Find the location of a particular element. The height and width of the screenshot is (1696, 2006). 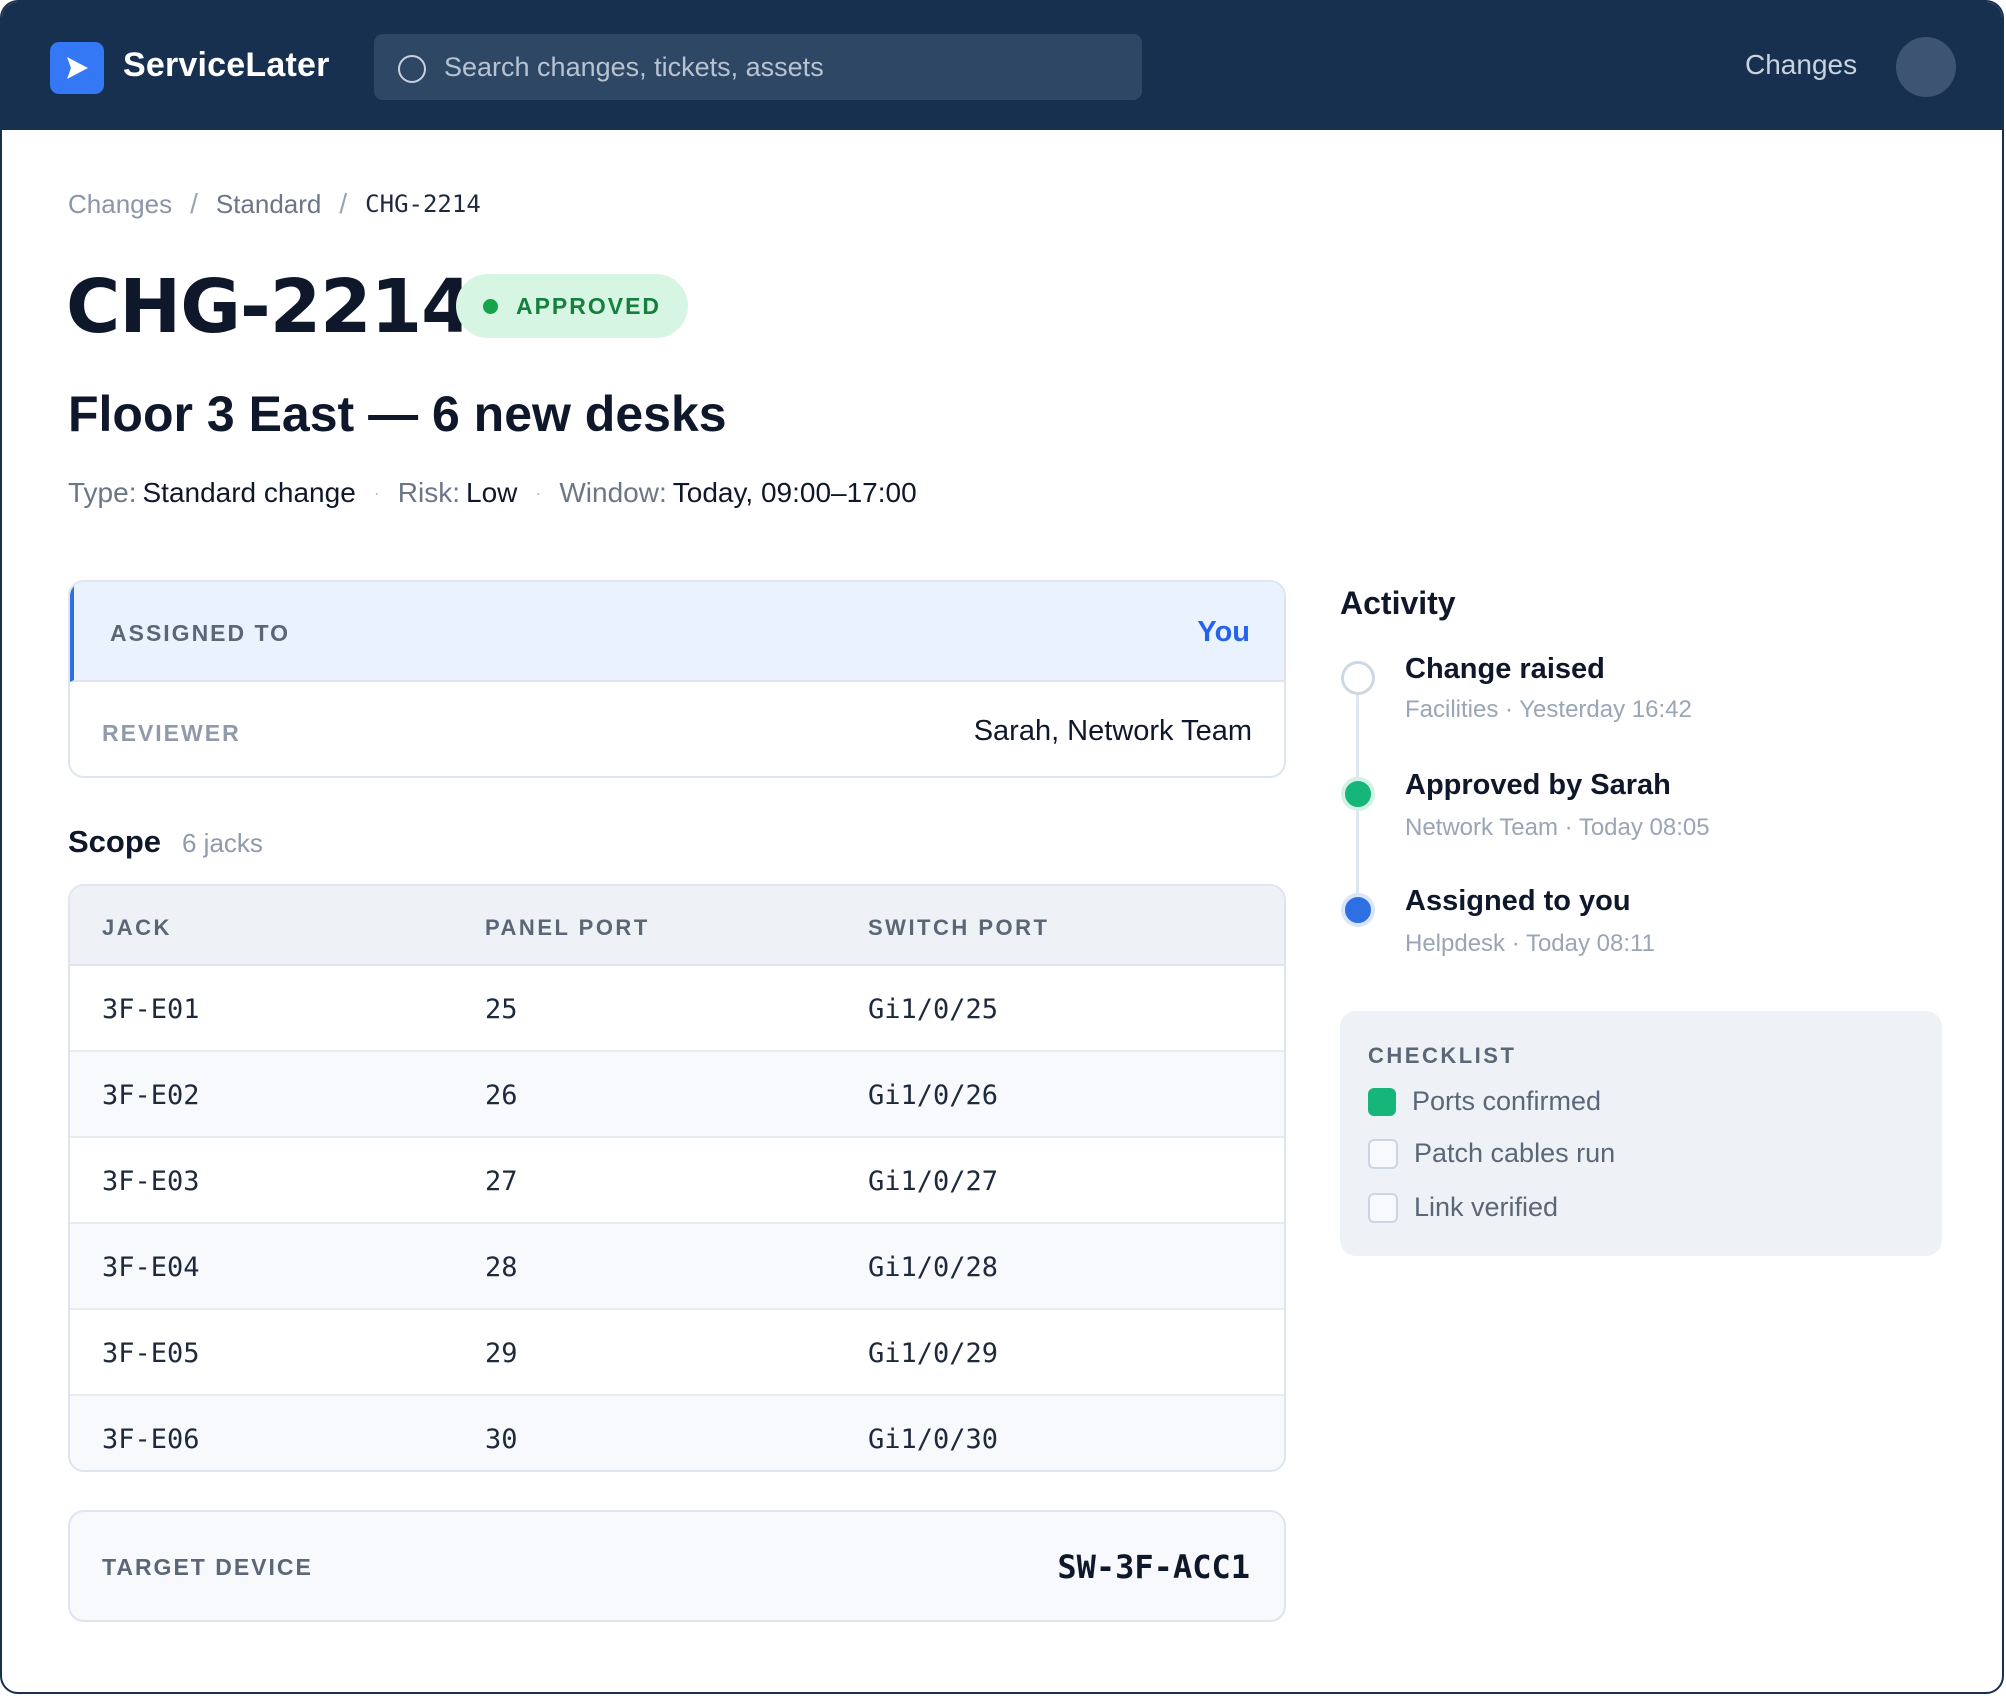

checklist-item-label: Link verified is located at coordinates (1486, 1207).